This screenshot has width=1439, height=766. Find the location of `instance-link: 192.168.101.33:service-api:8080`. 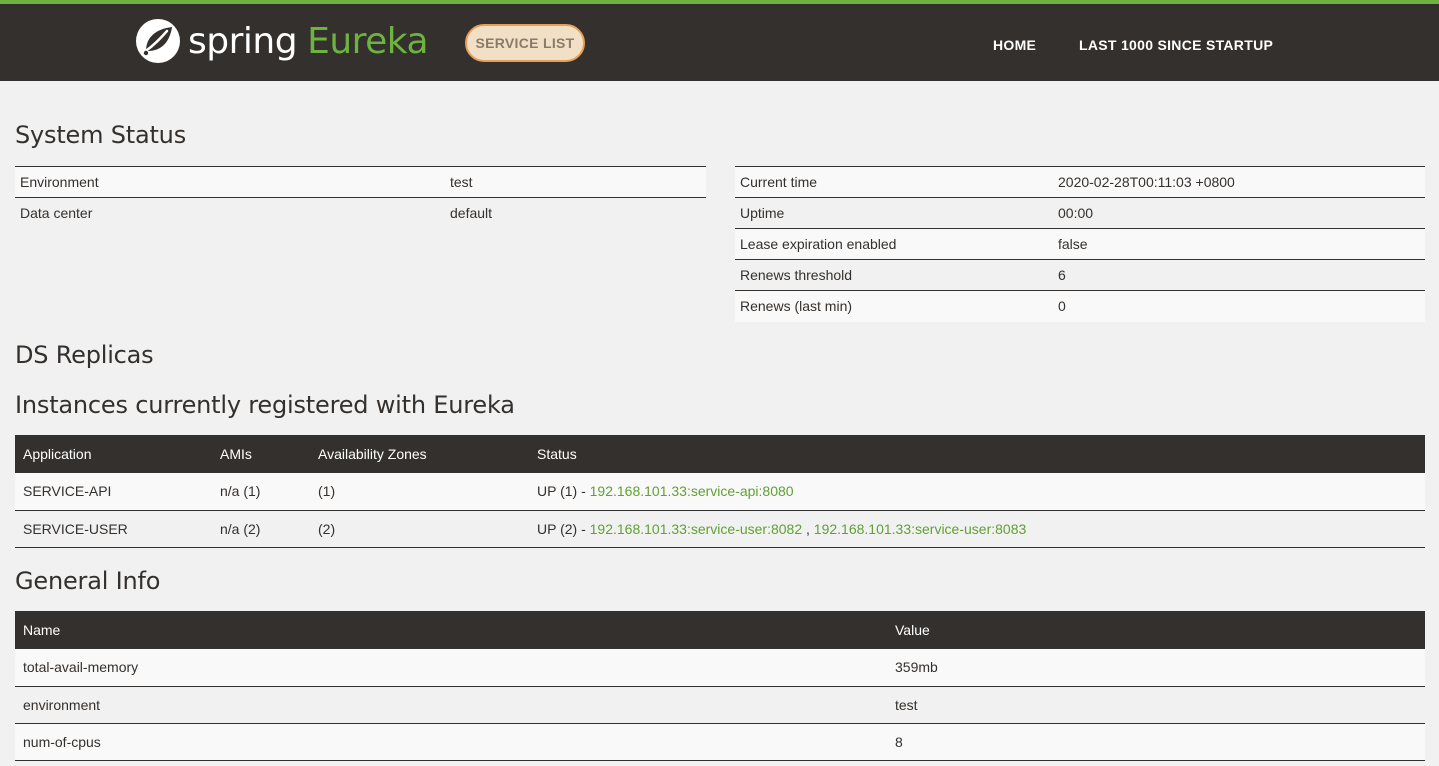

instance-link: 192.168.101.33:service-api:8080 is located at coordinates (692, 491).